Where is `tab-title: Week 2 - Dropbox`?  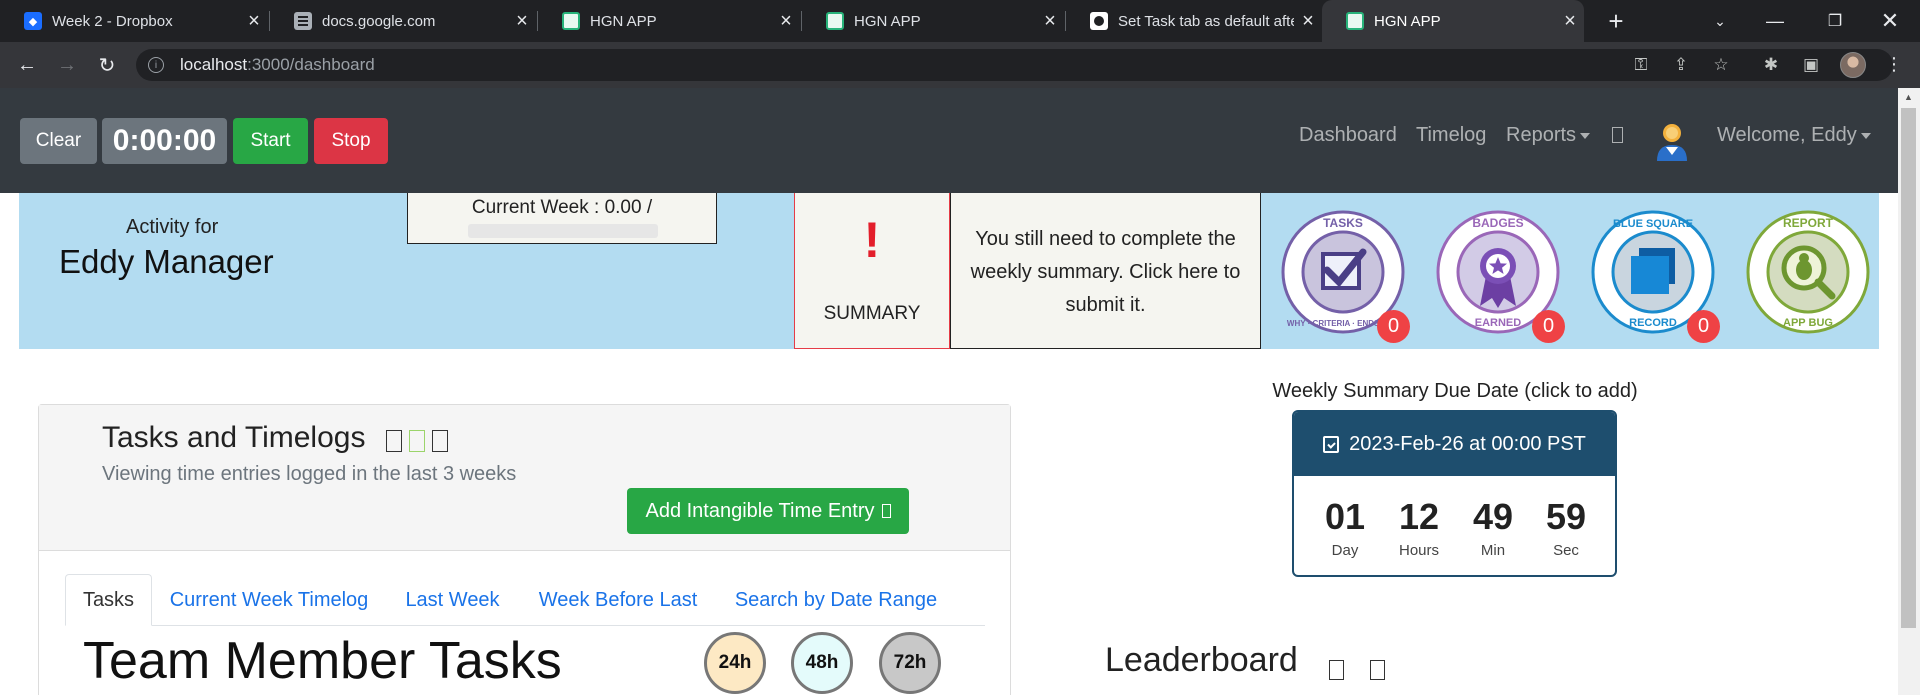
tab-title: Week 2 - Dropbox is located at coordinates (112, 21).